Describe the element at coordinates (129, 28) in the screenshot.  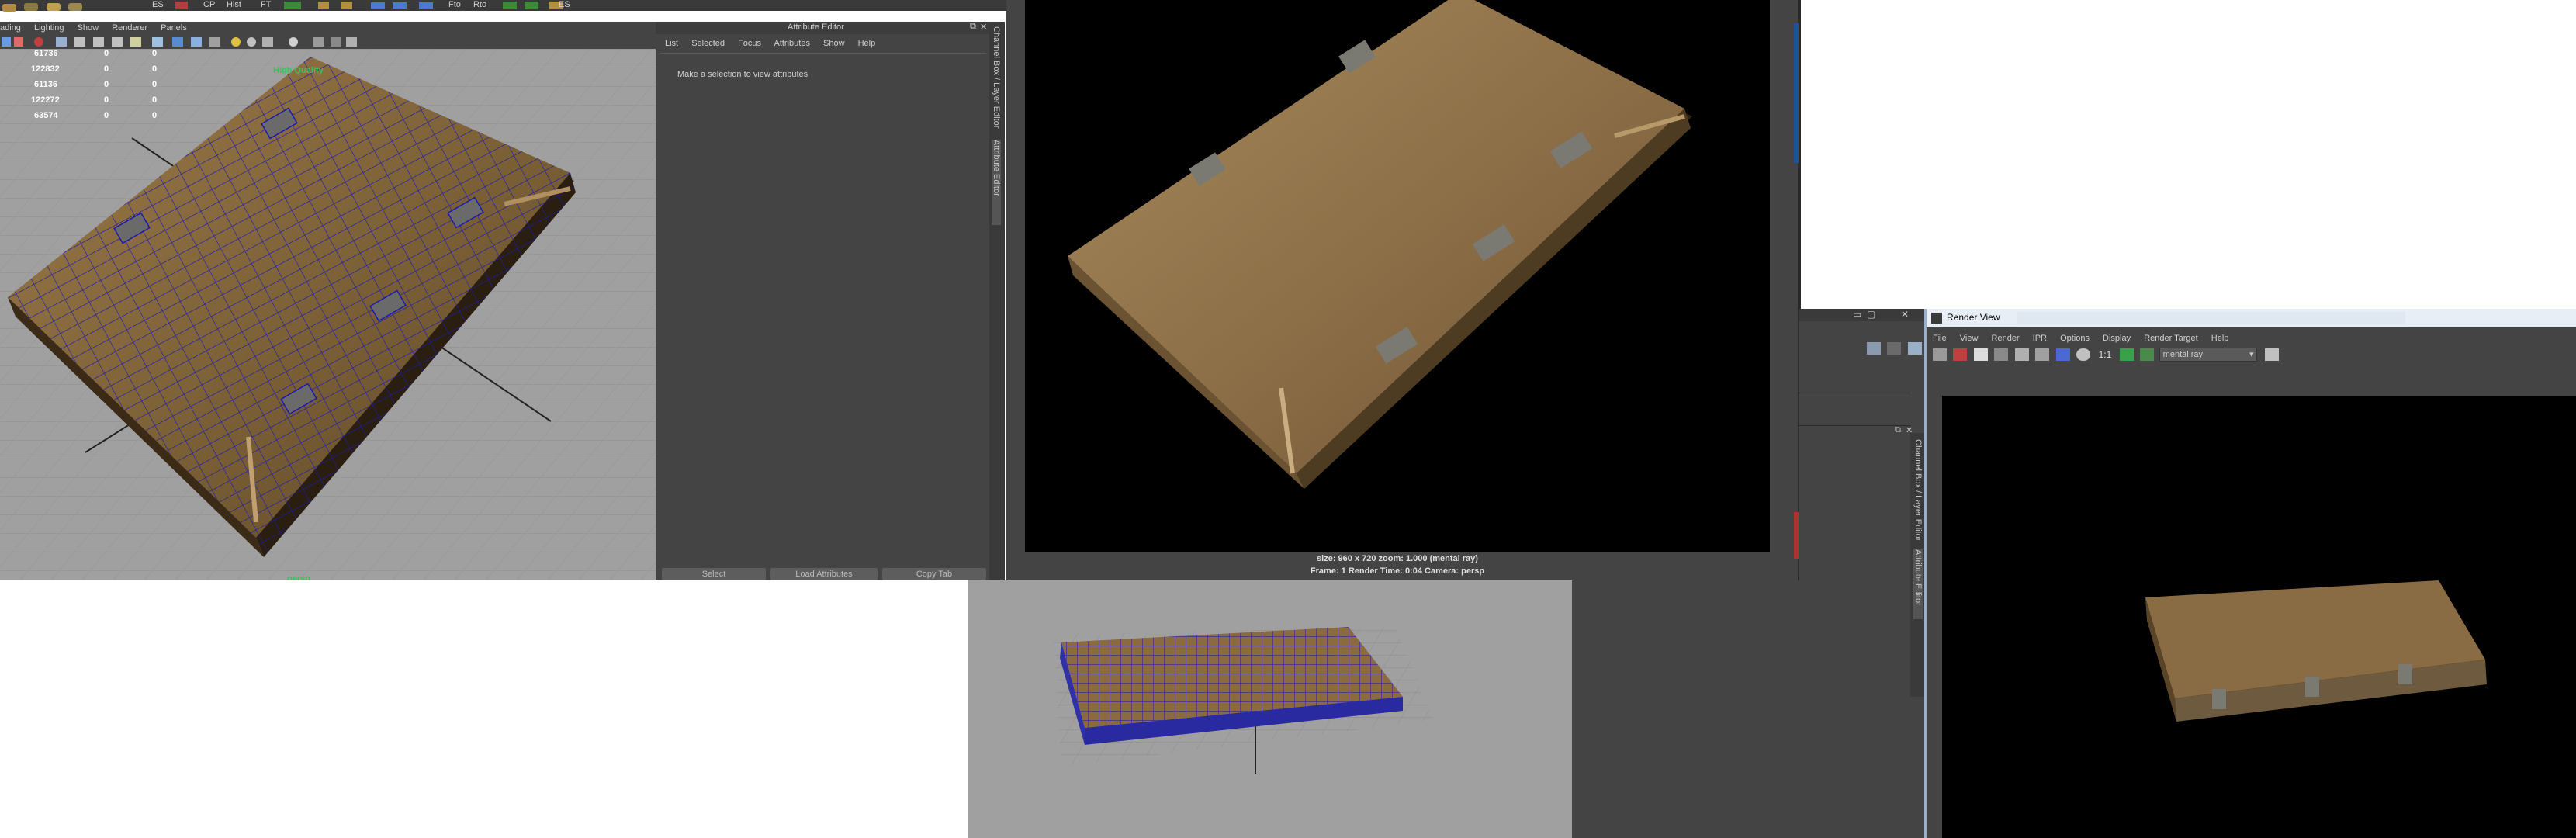
I see `menu-renderer: Renderer` at that location.